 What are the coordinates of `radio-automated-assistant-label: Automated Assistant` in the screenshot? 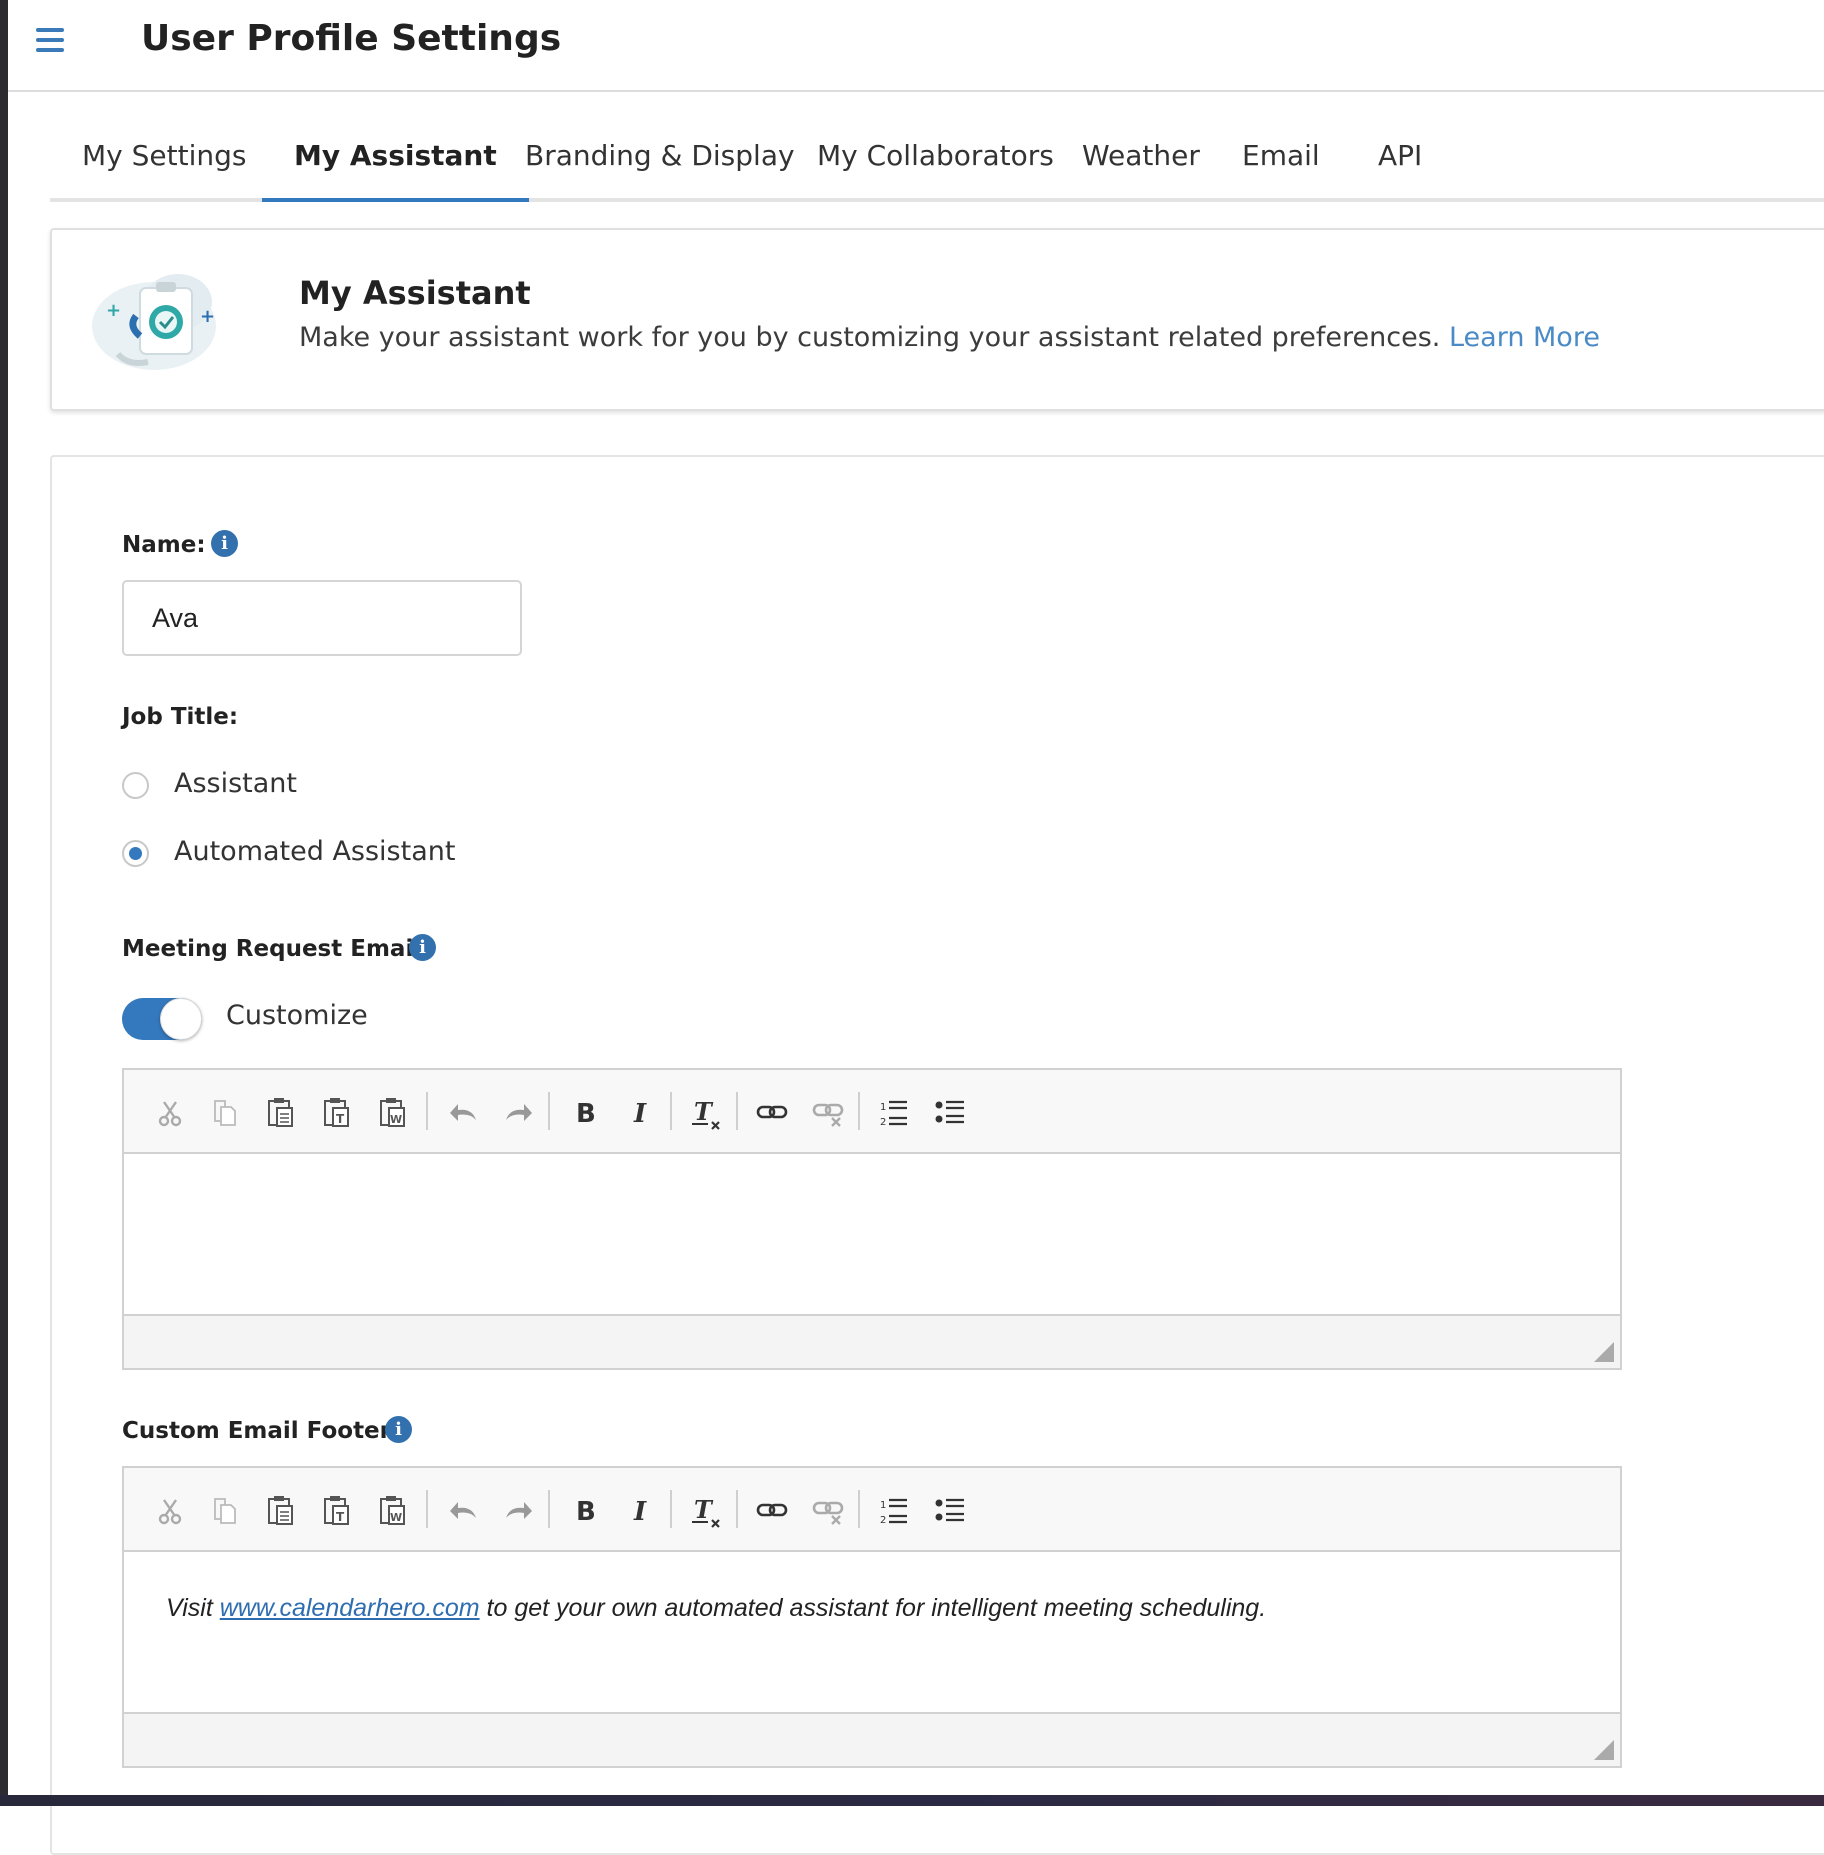 It's located at (315, 851).